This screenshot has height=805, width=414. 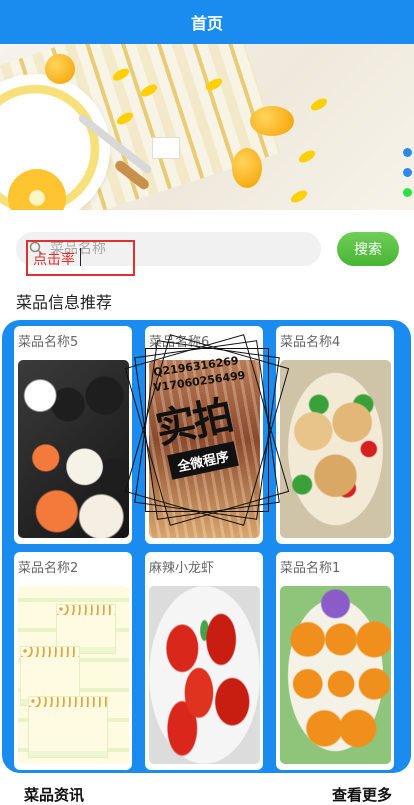 I want to click on cake-piece, so click(x=68, y=727).